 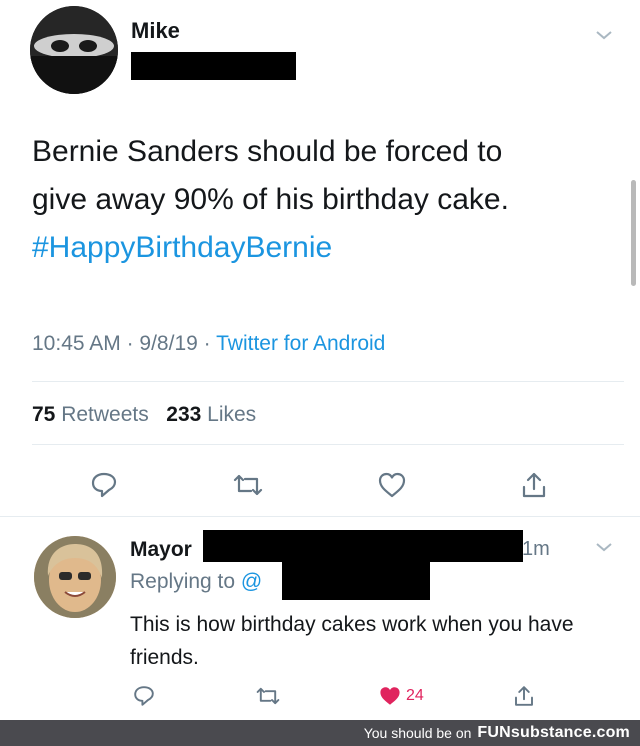 What do you see at coordinates (183, 581) in the screenshot?
I see `replying-label: Replying to` at bounding box center [183, 581].